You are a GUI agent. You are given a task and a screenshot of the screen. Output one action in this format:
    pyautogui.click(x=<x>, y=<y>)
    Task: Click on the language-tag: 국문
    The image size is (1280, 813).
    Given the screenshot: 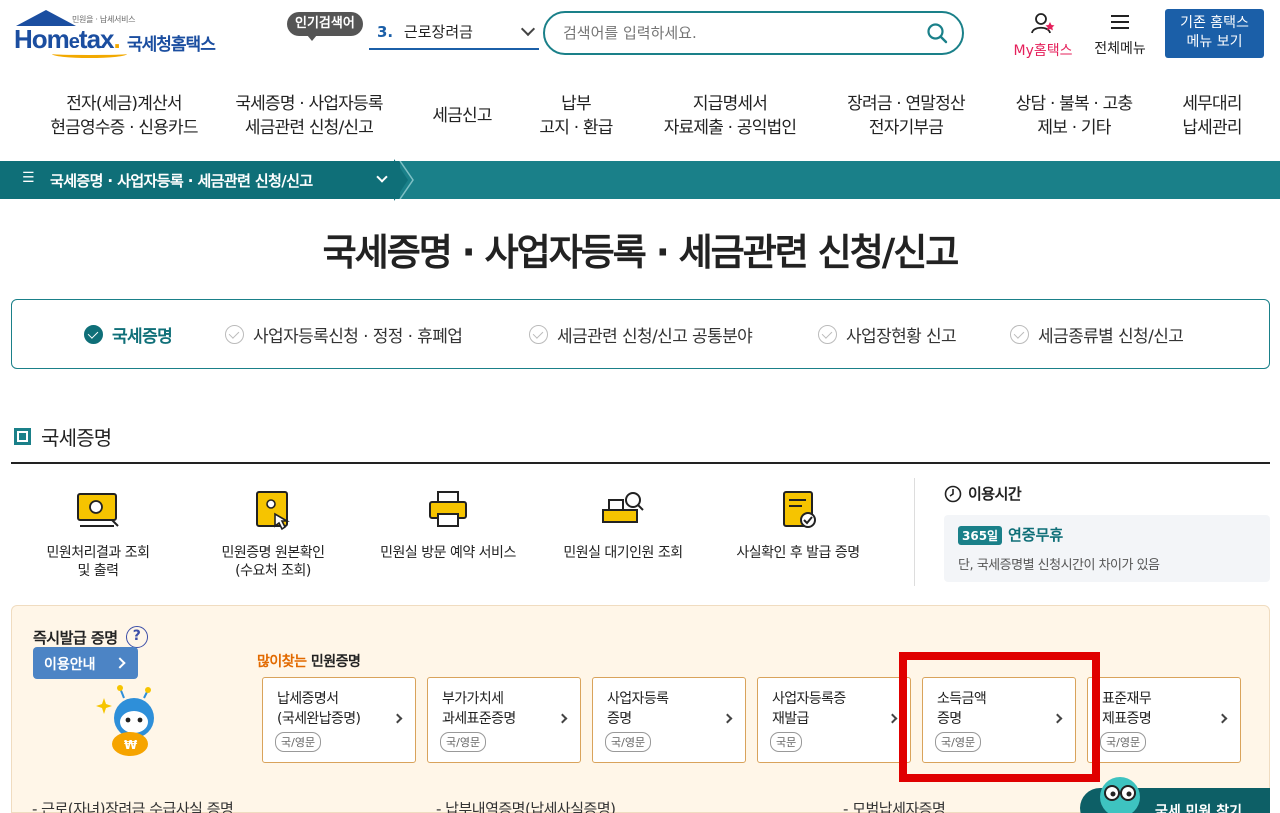 What is the action you would take?
    pyautogui.click(x=786, y=742)
    